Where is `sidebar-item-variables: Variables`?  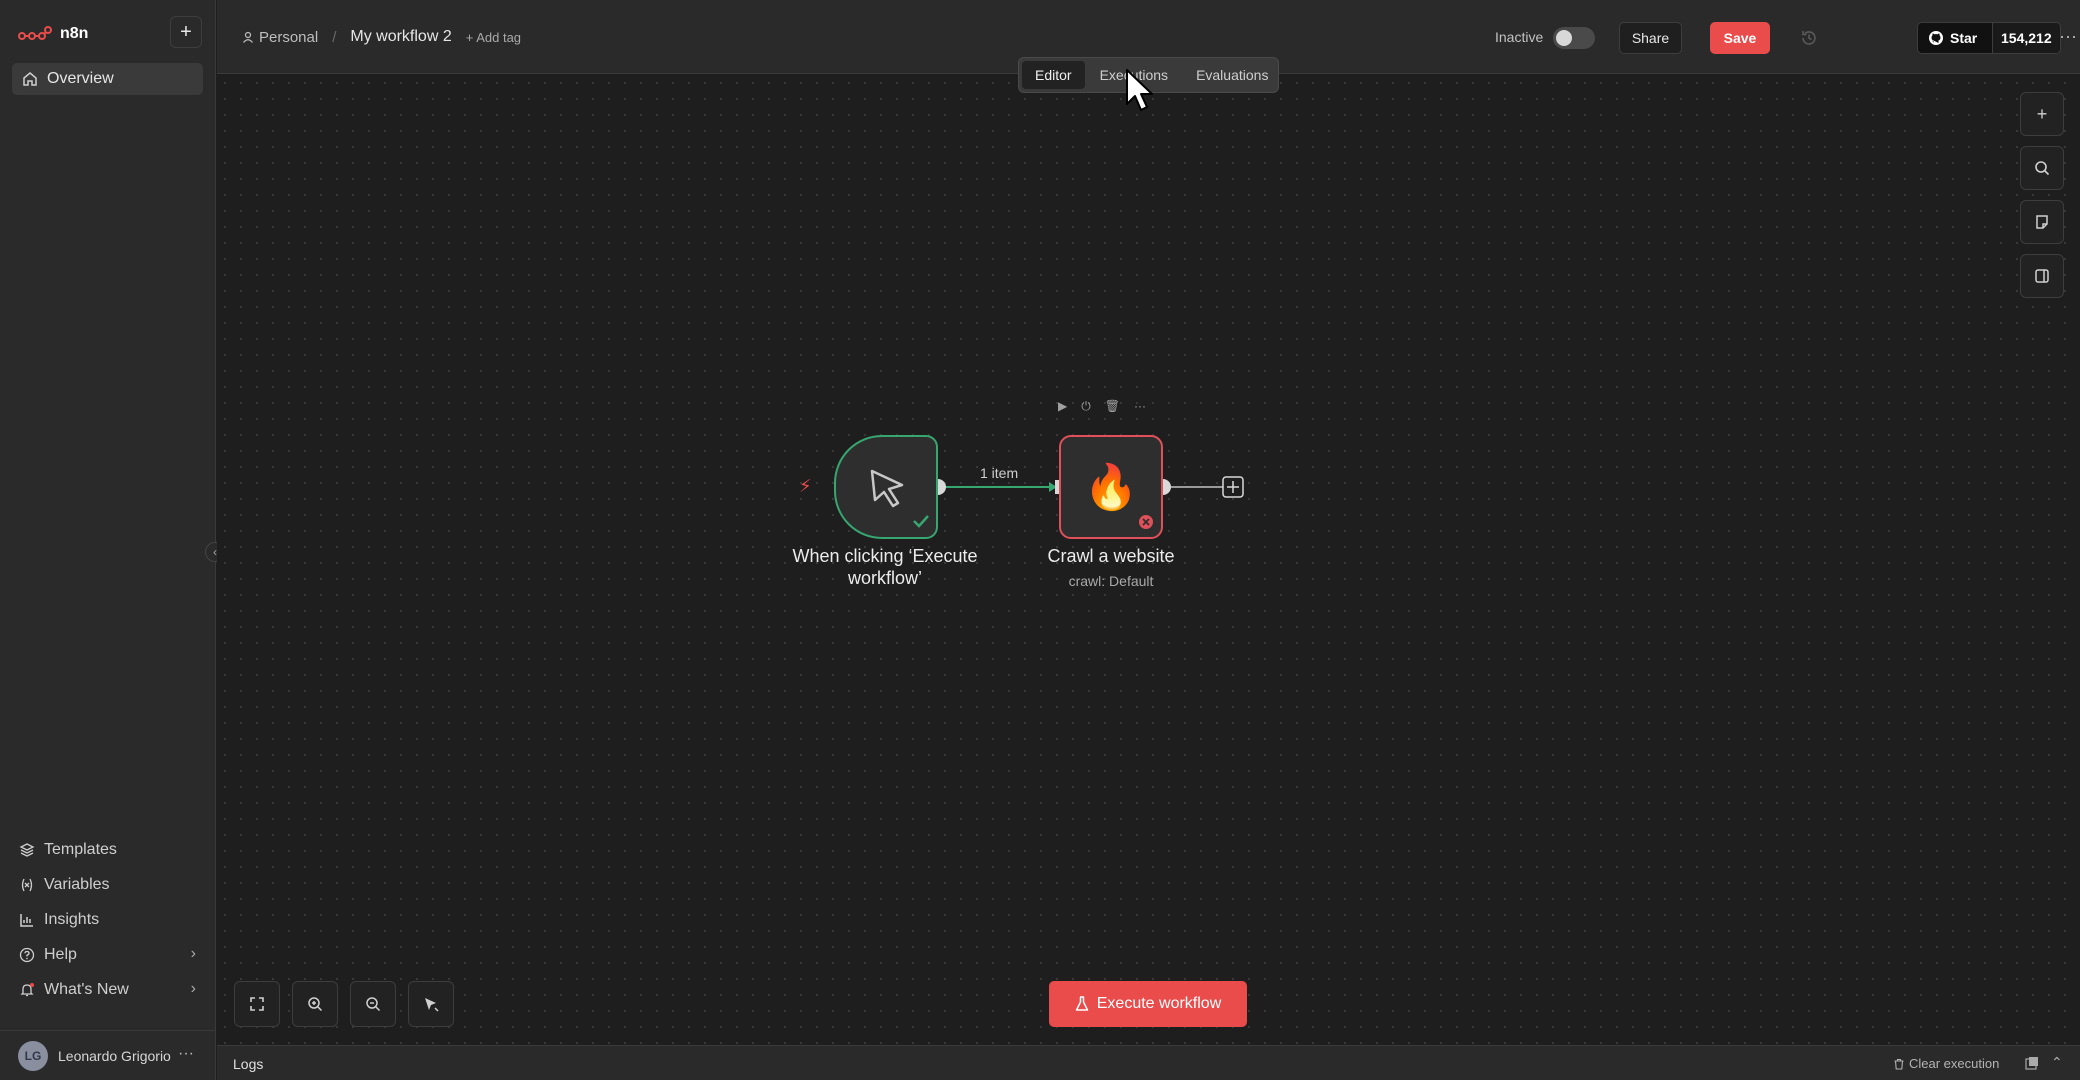
sidebar-item-variables: Variables is located at coordinates (107, 884).